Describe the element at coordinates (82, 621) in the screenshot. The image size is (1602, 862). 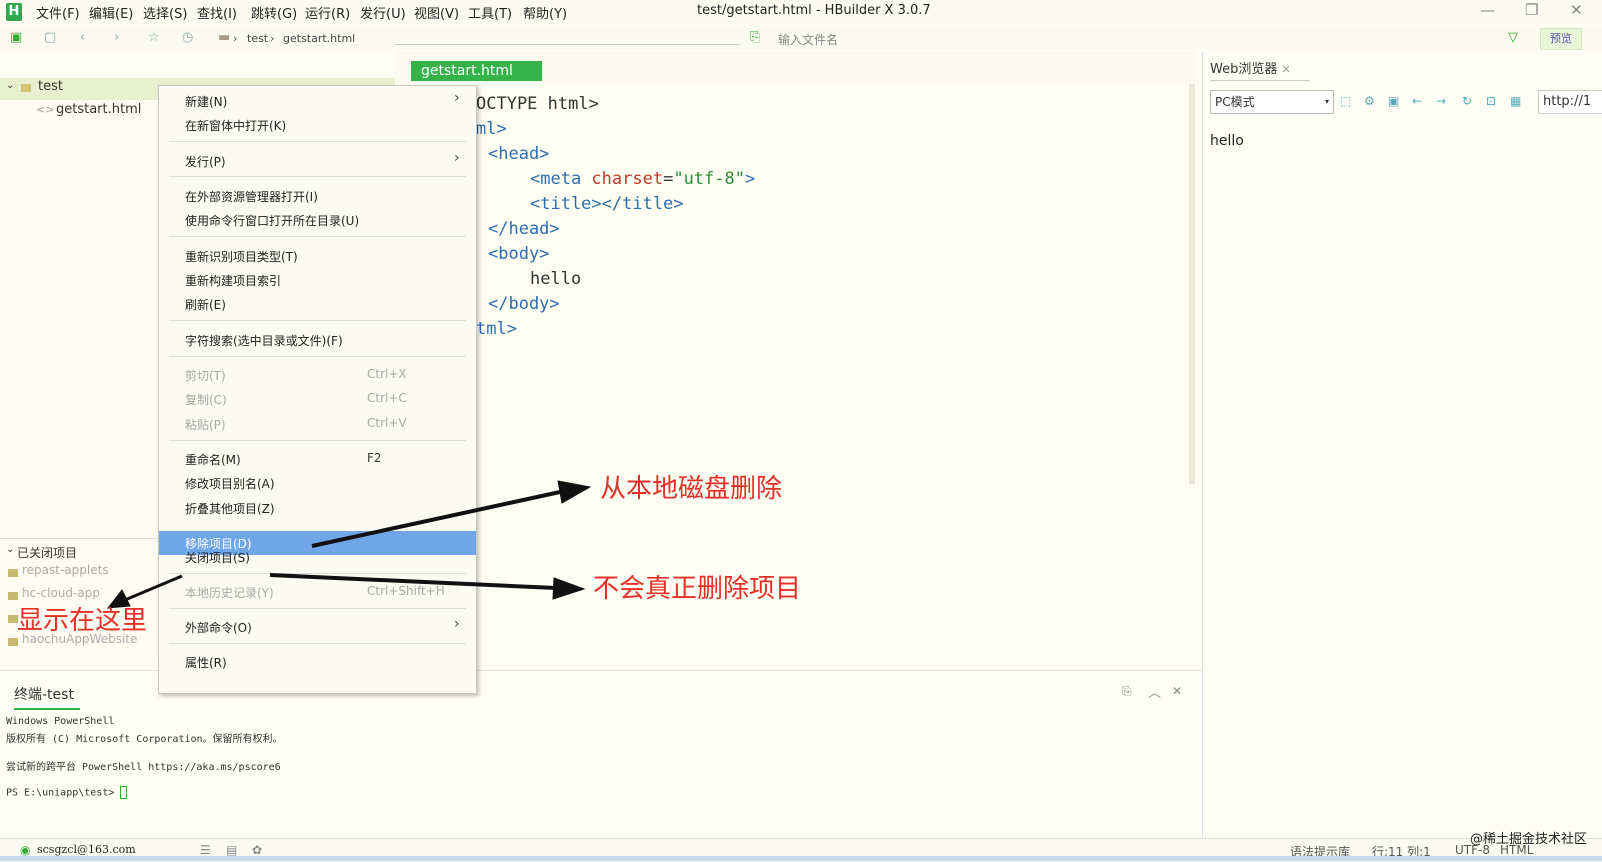
I see `annotation-show-here: 显示在这里` at that location.